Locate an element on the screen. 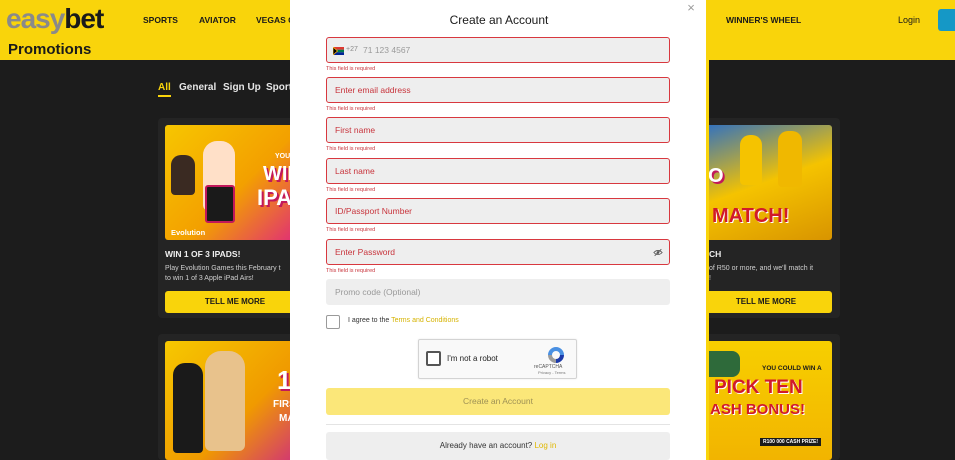 Image resolution: width=955 pixels, height=460 pixels. modal-edge-accent is located at coordinates (707, 230).